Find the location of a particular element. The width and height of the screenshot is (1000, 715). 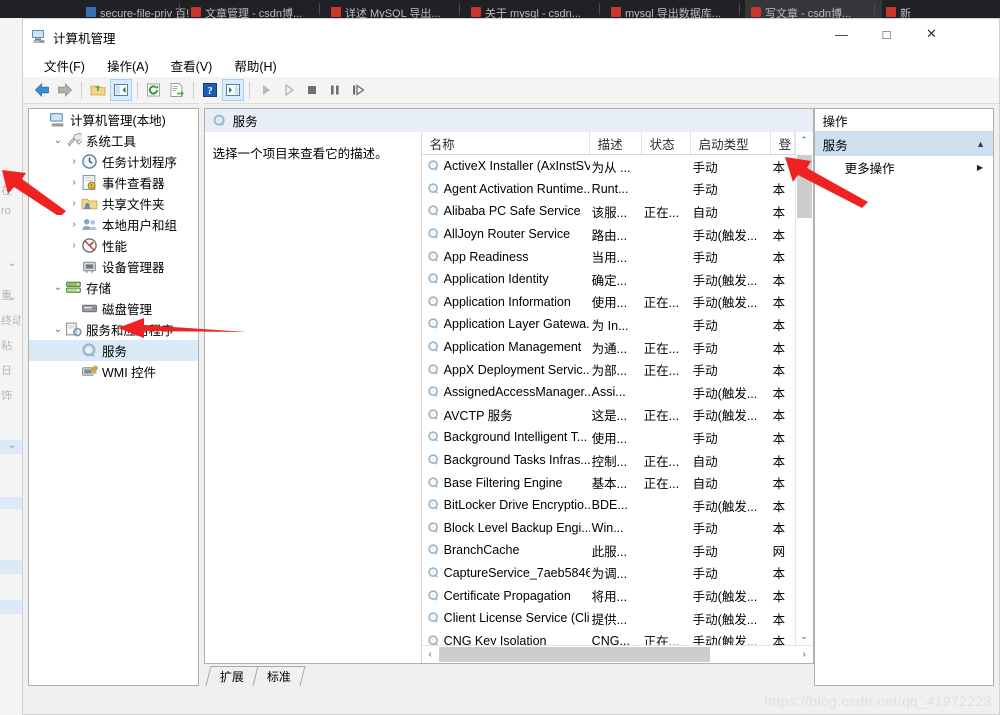

minimize-button: — is located at coordinates (841, 34).